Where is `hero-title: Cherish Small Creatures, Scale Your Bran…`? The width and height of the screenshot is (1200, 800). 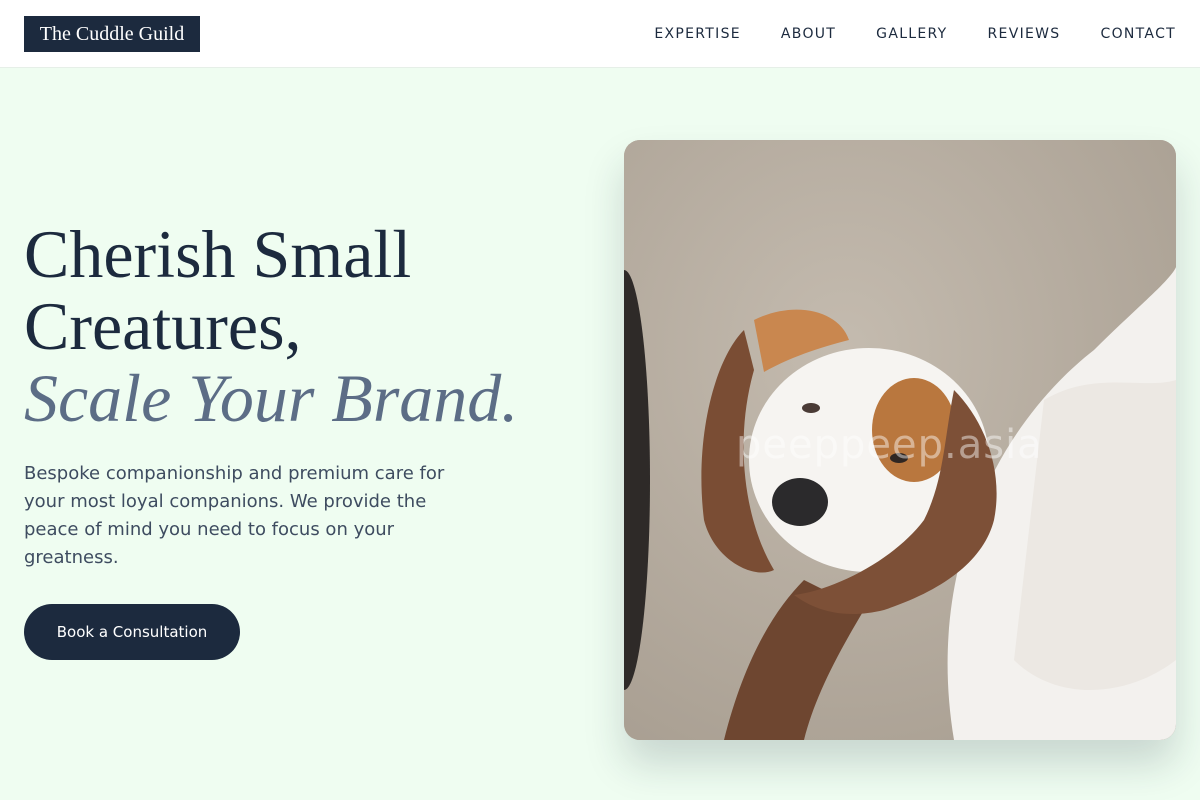 hero-title: Cherish Small Creatures, Scale Your Bran… is located at coordinates (314, 326).